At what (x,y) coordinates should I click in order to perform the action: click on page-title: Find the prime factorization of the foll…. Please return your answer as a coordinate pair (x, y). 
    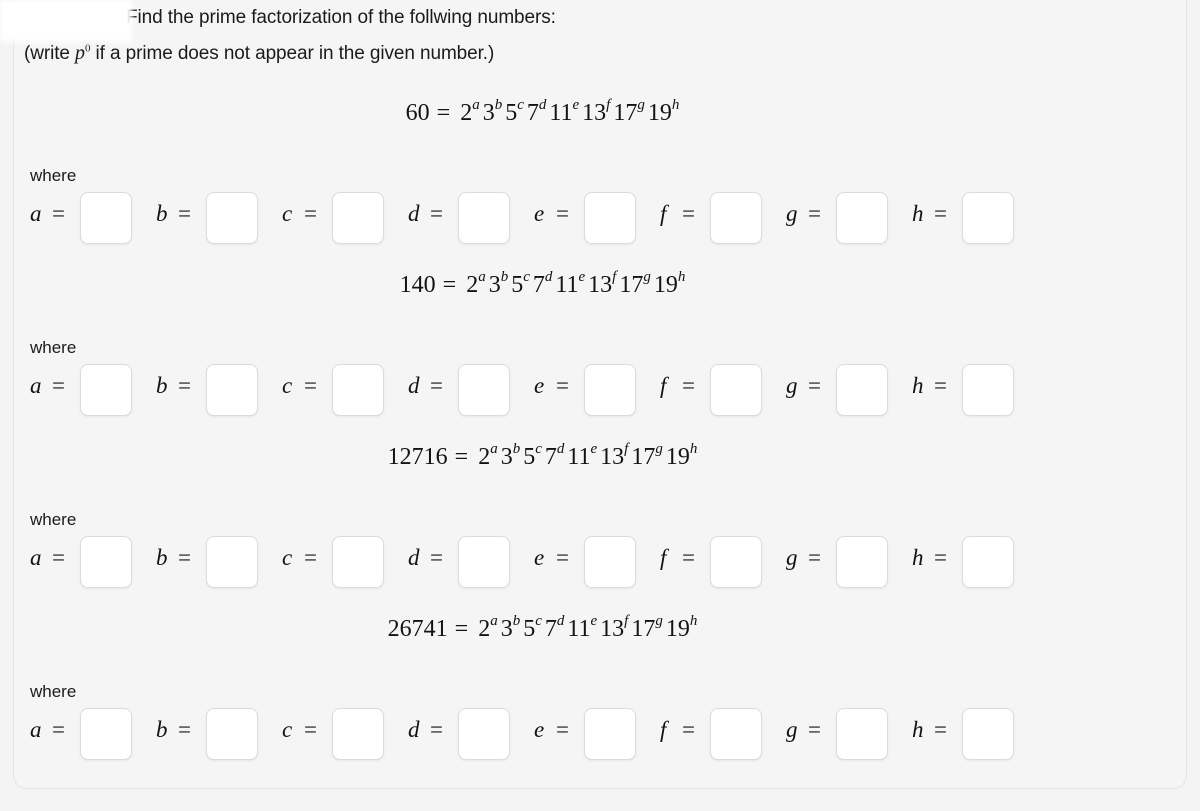
    Looking at the image, I should click on (341, 17).